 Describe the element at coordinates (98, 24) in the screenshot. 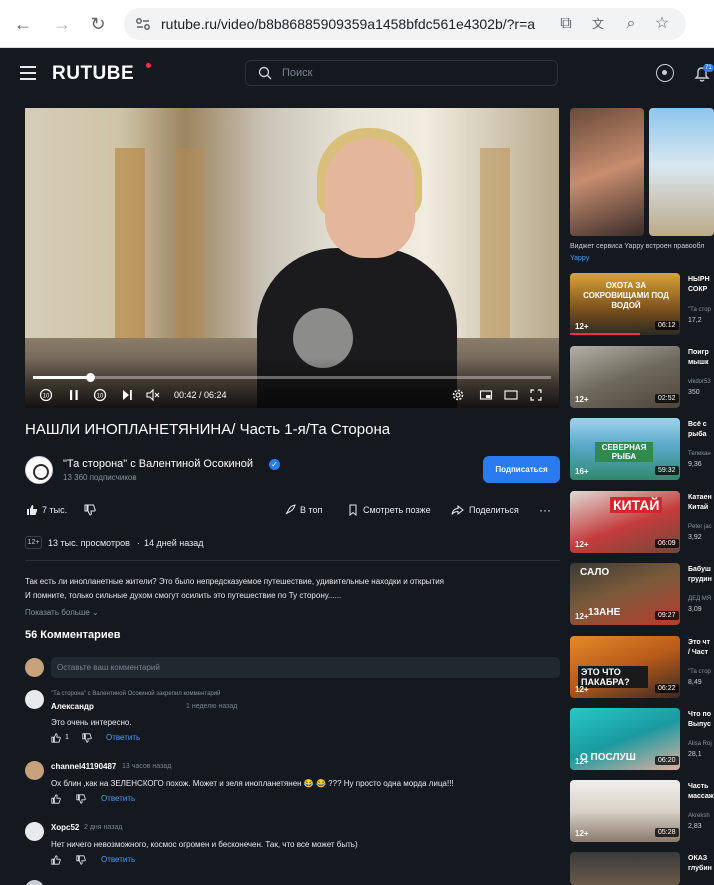

I see `reload-icon: ↻` at that location.